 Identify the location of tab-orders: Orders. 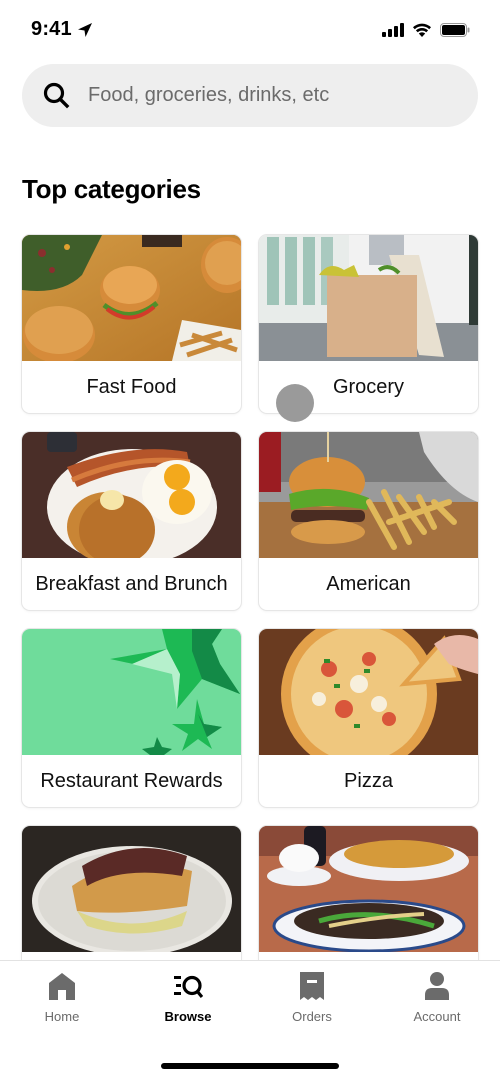
(312, 997).